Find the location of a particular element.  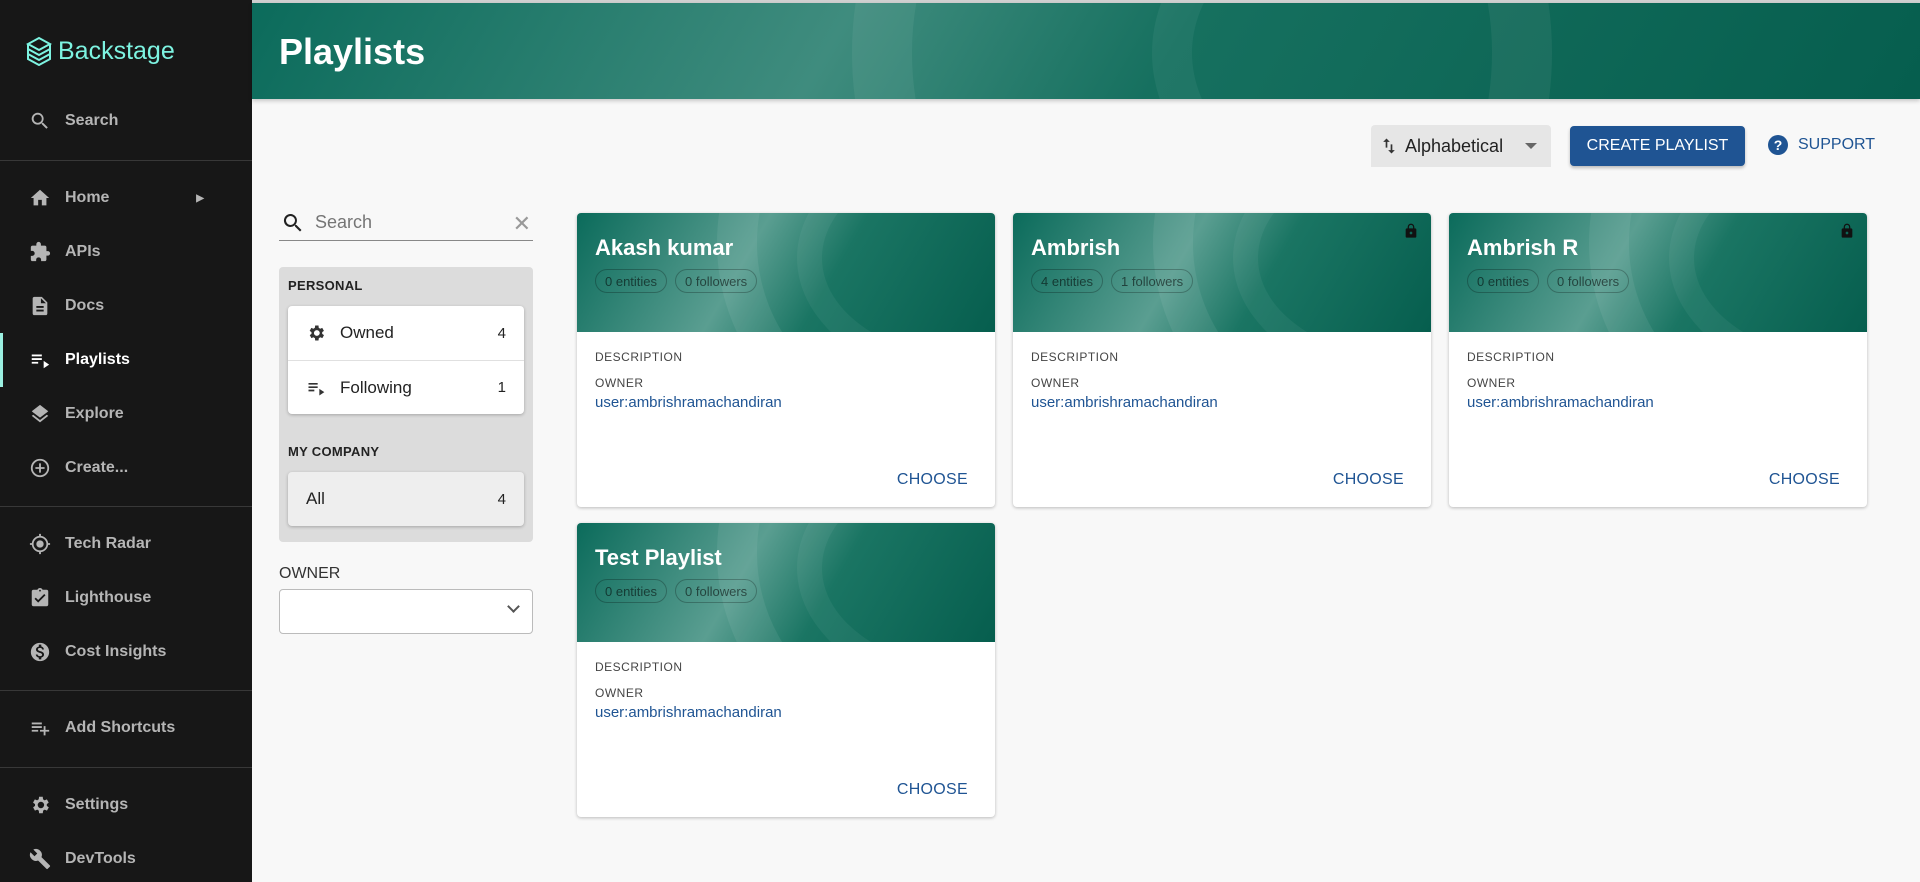

personal-section-title: PERSONAL is located at coordinates (325, 285).